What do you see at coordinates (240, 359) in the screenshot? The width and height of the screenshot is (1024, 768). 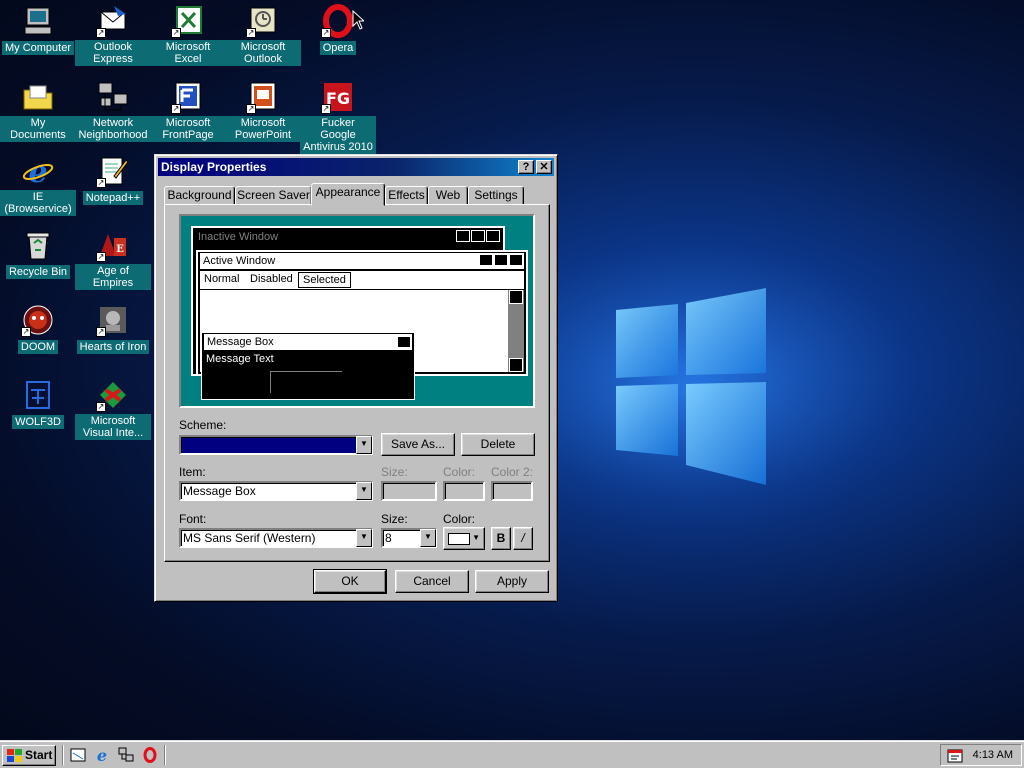 I see `preview-message-text: Message Text` at bounding box center [240, 359].